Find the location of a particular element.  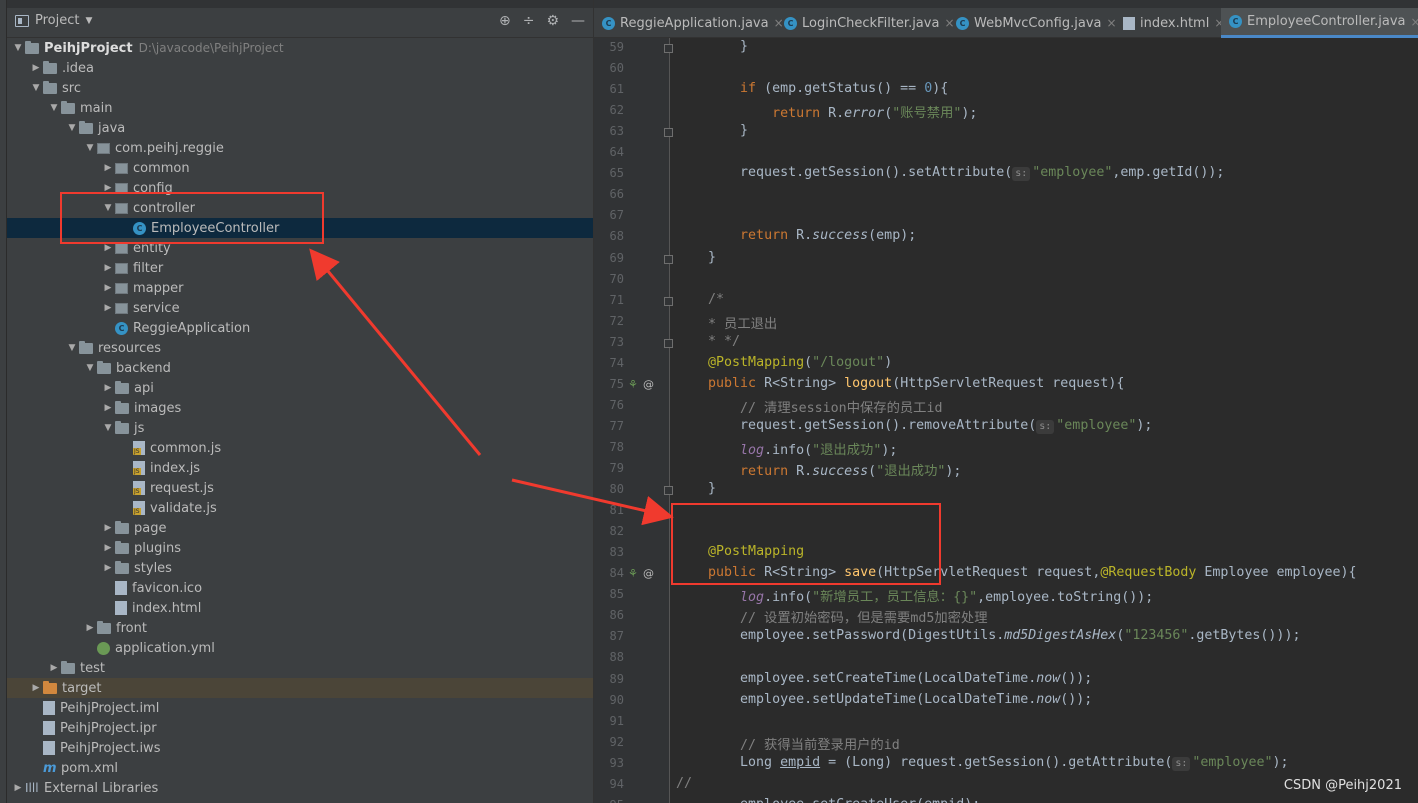

tree-item: ▶ .idea is located at coordinates (300, 68).